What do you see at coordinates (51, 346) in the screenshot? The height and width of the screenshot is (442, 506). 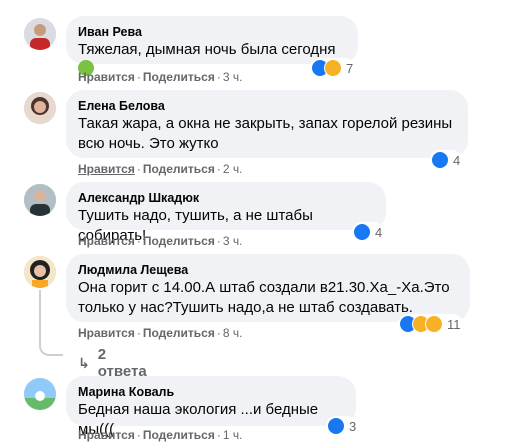 I see `thread-connector` at bounding box center [51, 346].